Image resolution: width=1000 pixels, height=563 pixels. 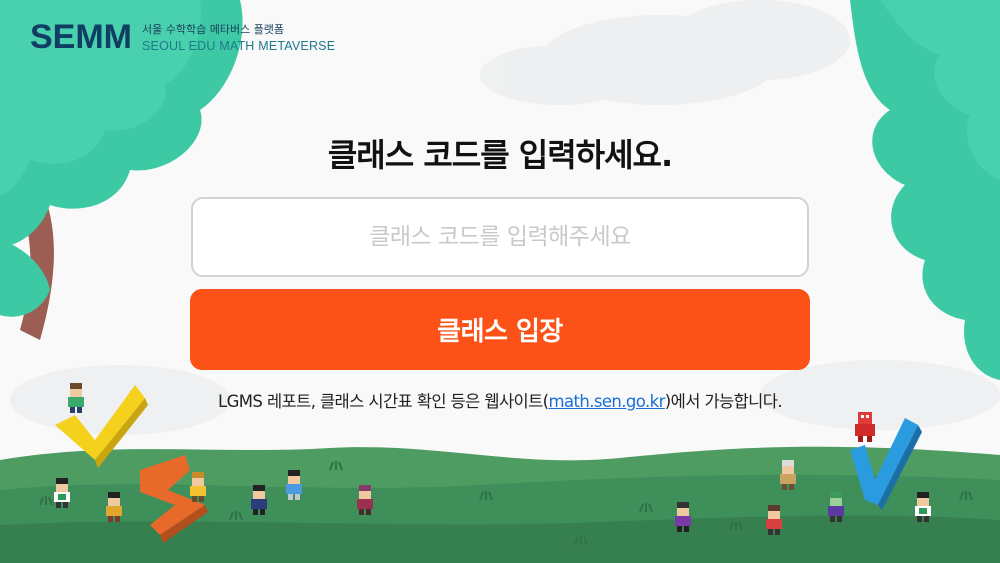 I want to click on notice-text-before: LGMS 레포트, 클래스 시간표 확인 등은 웹사이트(, so click(x=383, y=401).